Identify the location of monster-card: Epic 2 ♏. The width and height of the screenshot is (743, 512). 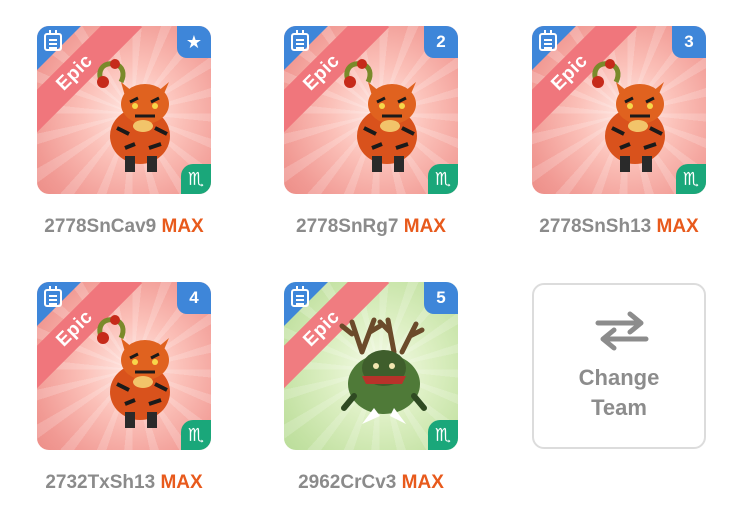
(371, 110).